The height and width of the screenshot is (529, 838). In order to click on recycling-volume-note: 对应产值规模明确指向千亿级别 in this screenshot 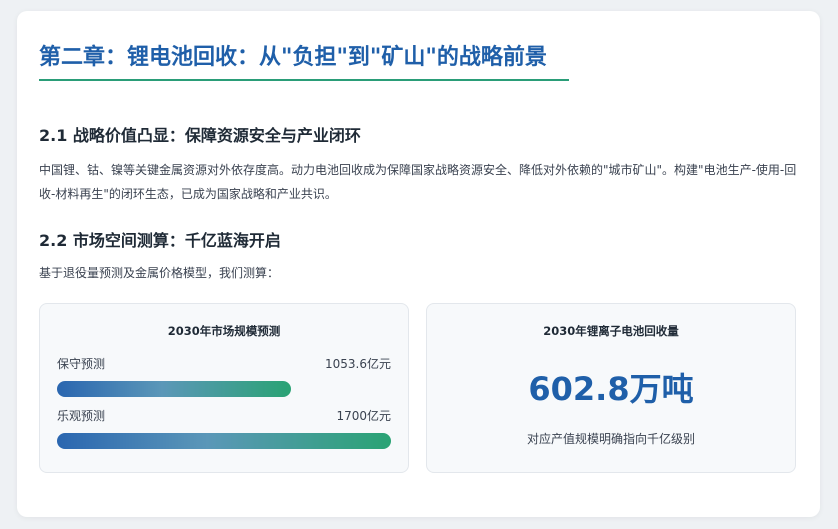, I will do `click(610, 439)`.